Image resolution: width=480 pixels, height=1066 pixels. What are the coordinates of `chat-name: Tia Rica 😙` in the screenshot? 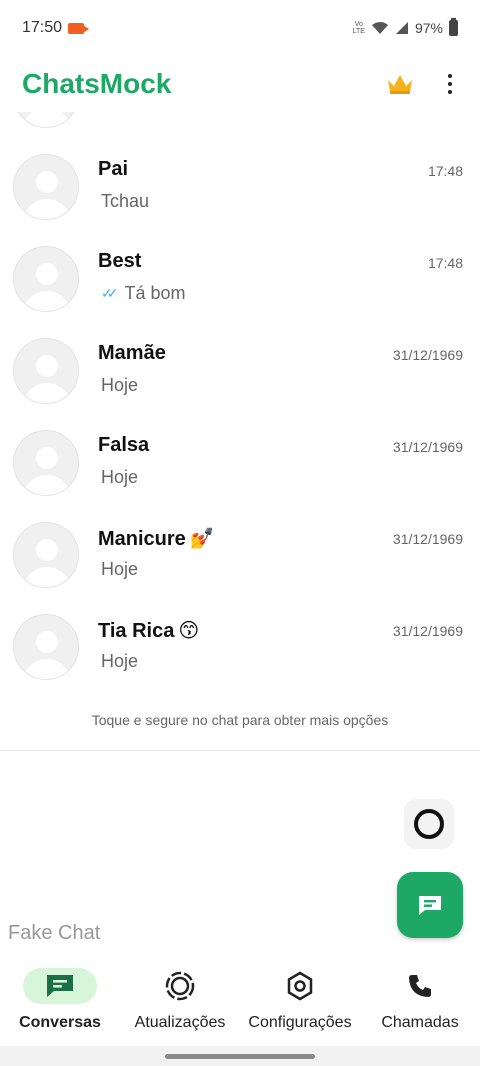 It's located at (148, 630).